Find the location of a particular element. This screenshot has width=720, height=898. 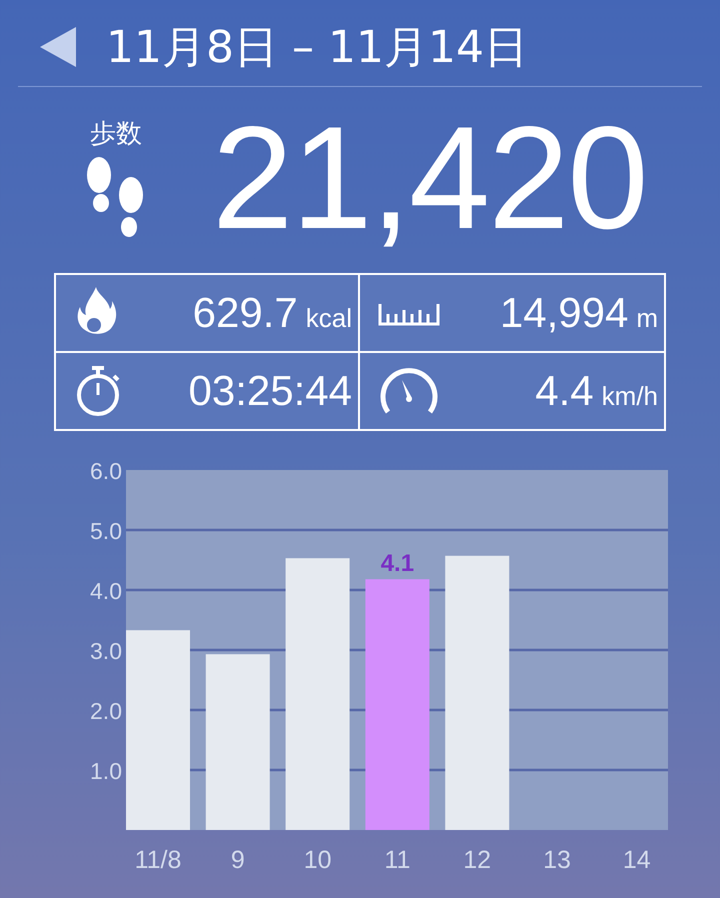

date-range-title: 11月8日 – 11月14日 is located at coordinates (317, 47).